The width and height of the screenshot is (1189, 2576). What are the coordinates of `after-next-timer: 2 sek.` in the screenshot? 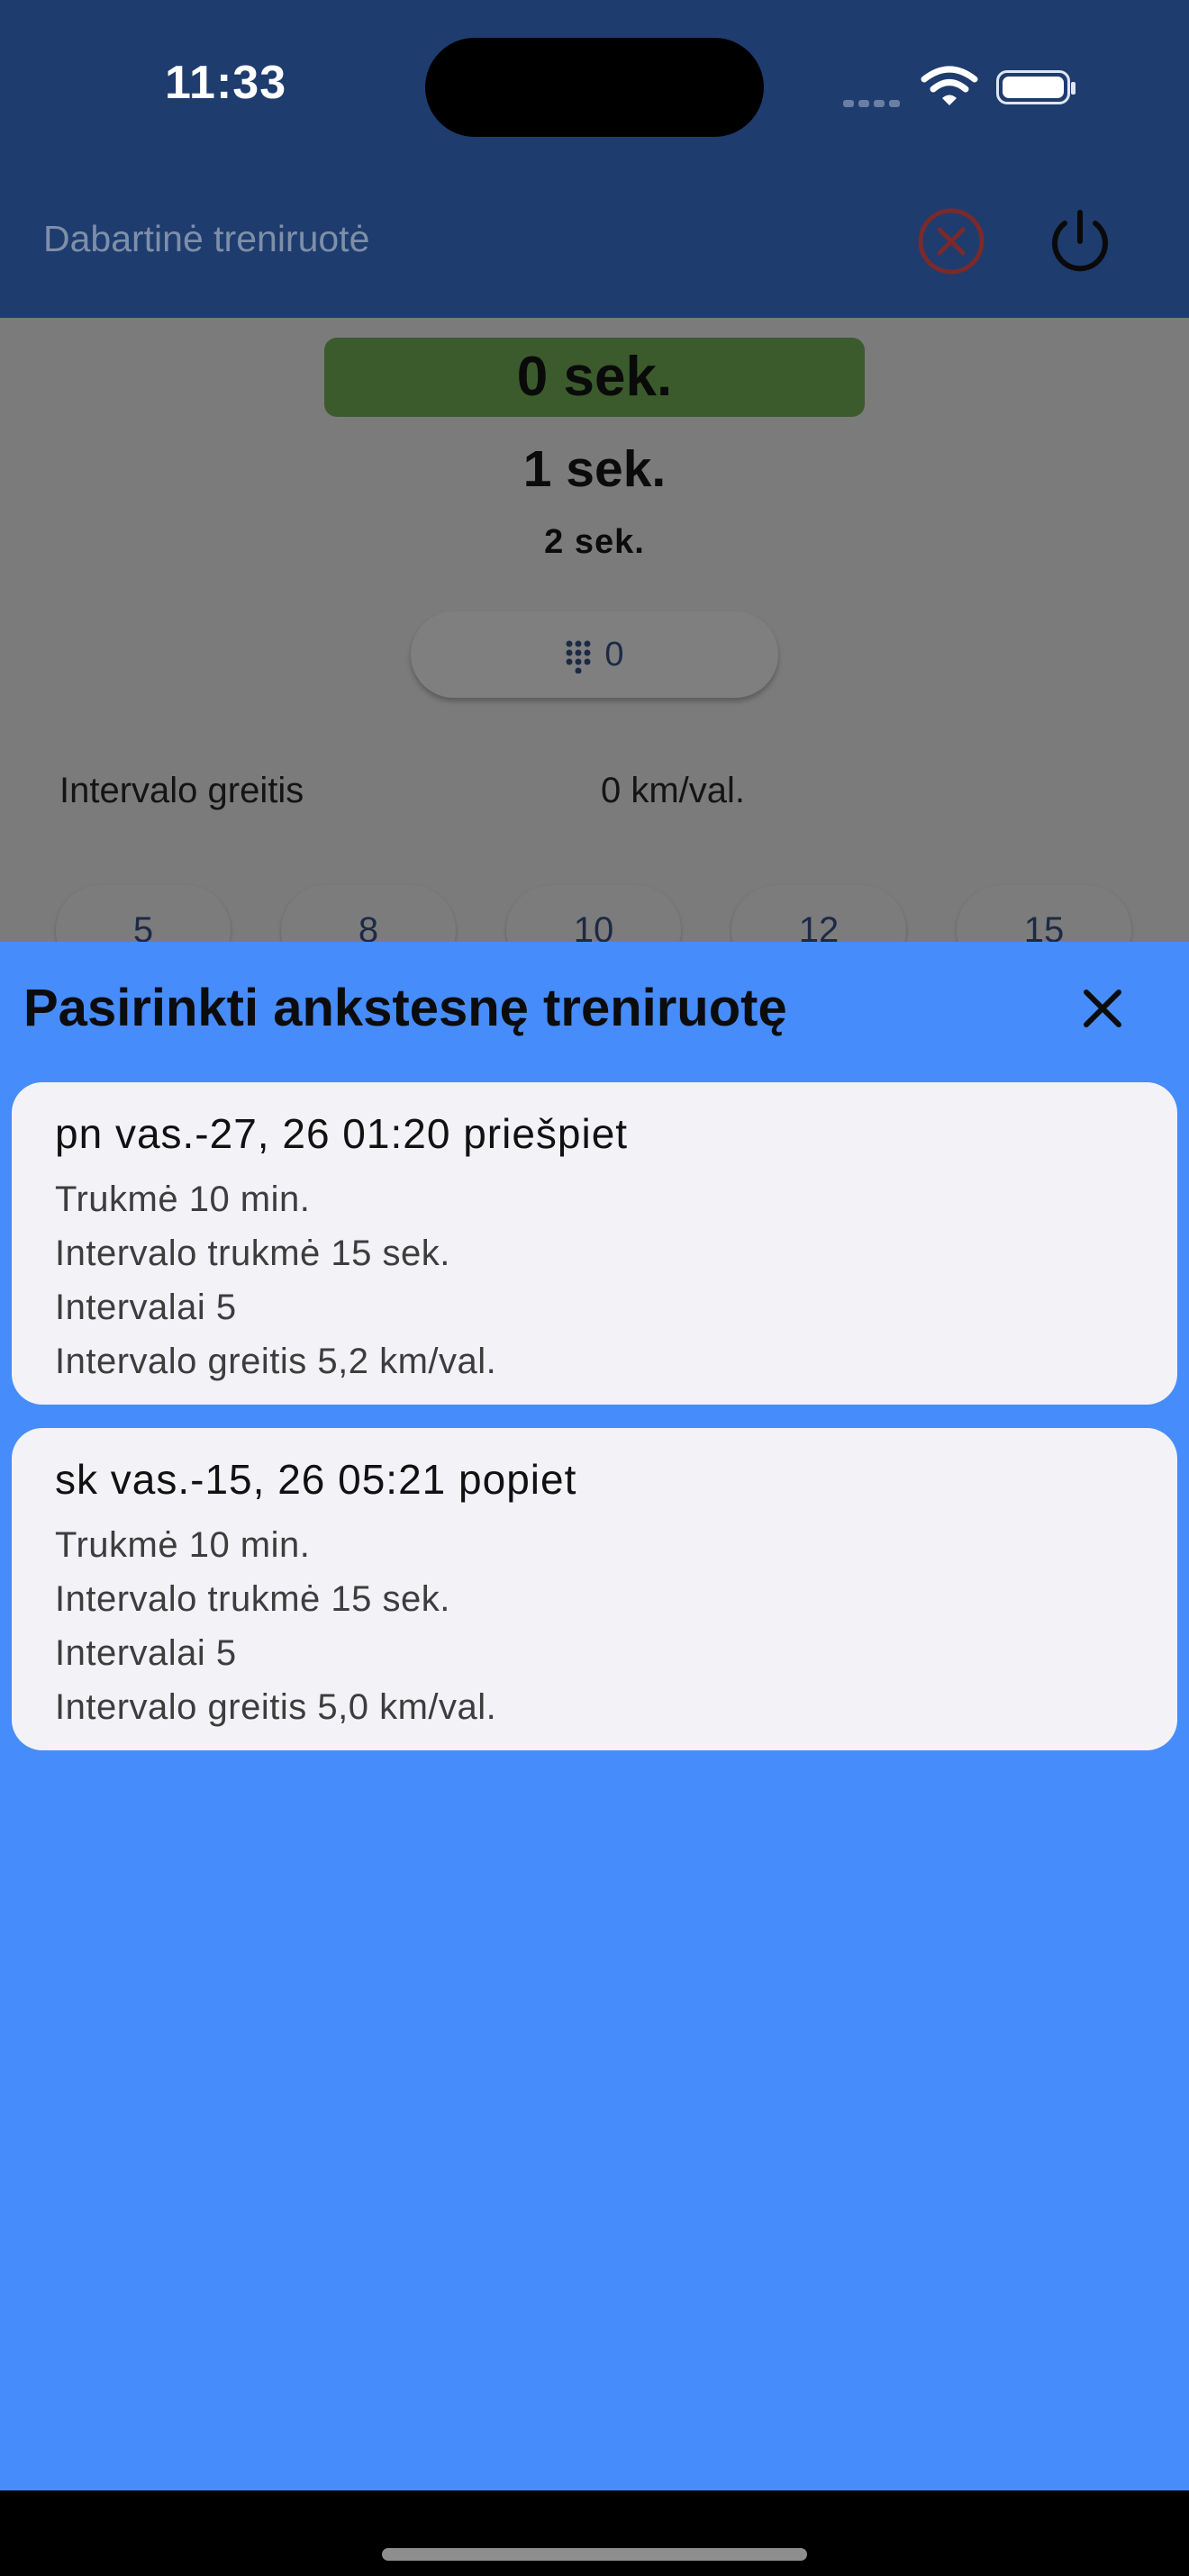 It's located at (594, 542).